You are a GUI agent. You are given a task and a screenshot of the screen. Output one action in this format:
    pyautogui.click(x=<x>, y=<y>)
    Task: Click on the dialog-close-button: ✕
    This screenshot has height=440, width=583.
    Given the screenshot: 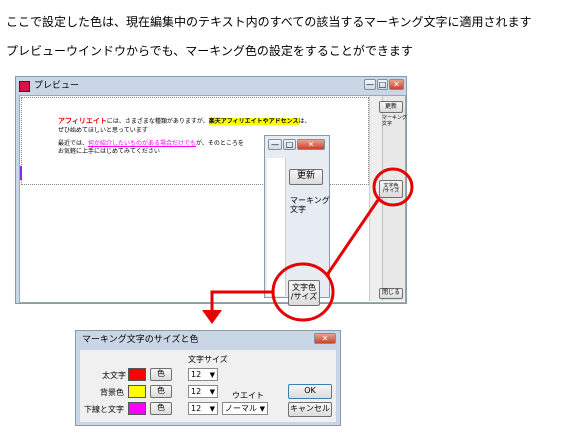 What is the action you would take?
    pyautogui.click(x=325, y=338)
    